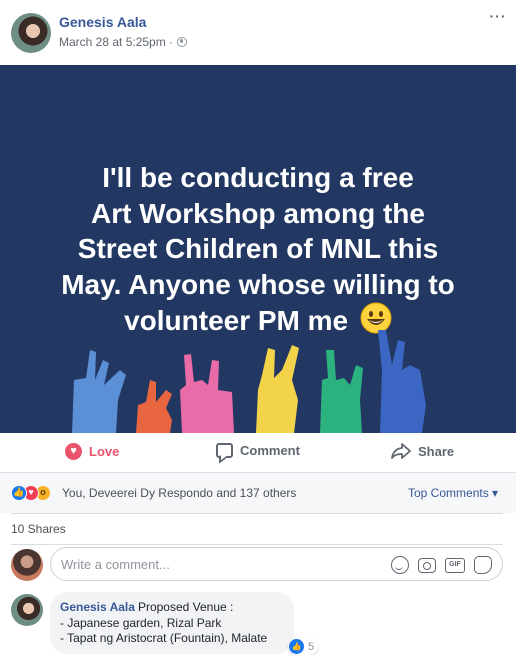  What do you see at coordinates (104, 451) in the screenshot?
I see `love-label: Love` at bounding box center [104, 451].